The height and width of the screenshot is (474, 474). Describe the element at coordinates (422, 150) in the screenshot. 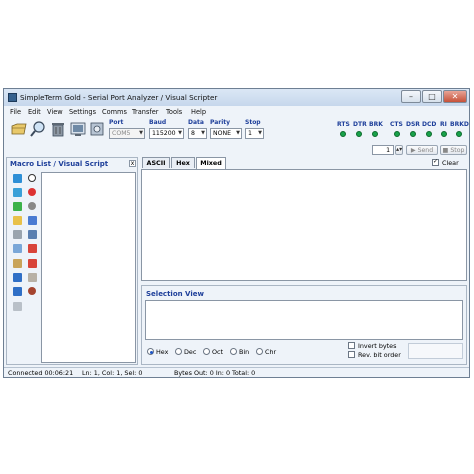

I see `send-button: ▶ Send` at that location.